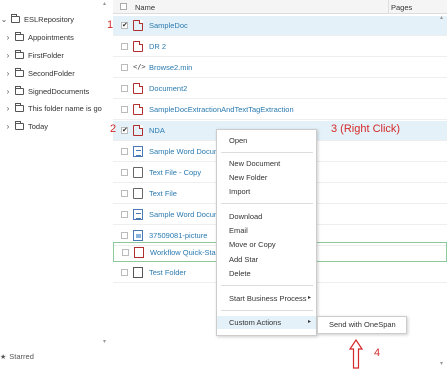 This screenshot has height=370, width=447. Describe the element at coordinates (266, 191) in the screenshot. I see `menu-item-import: Import` at that location.